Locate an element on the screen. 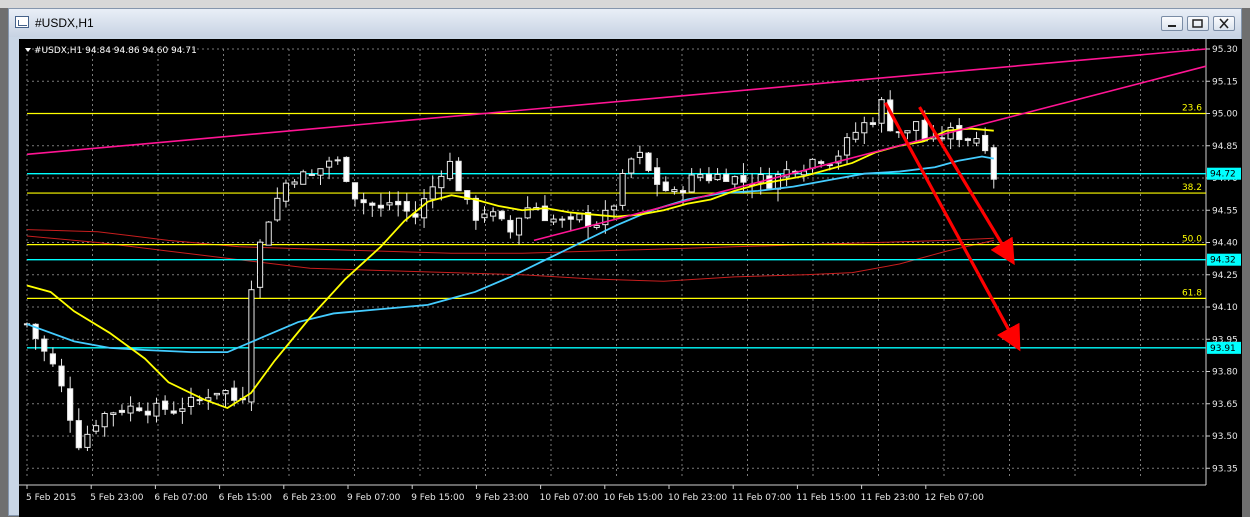 The image size is (1250, 517). price-tick-label: 93.80 is located at coordinates (1225, 373).